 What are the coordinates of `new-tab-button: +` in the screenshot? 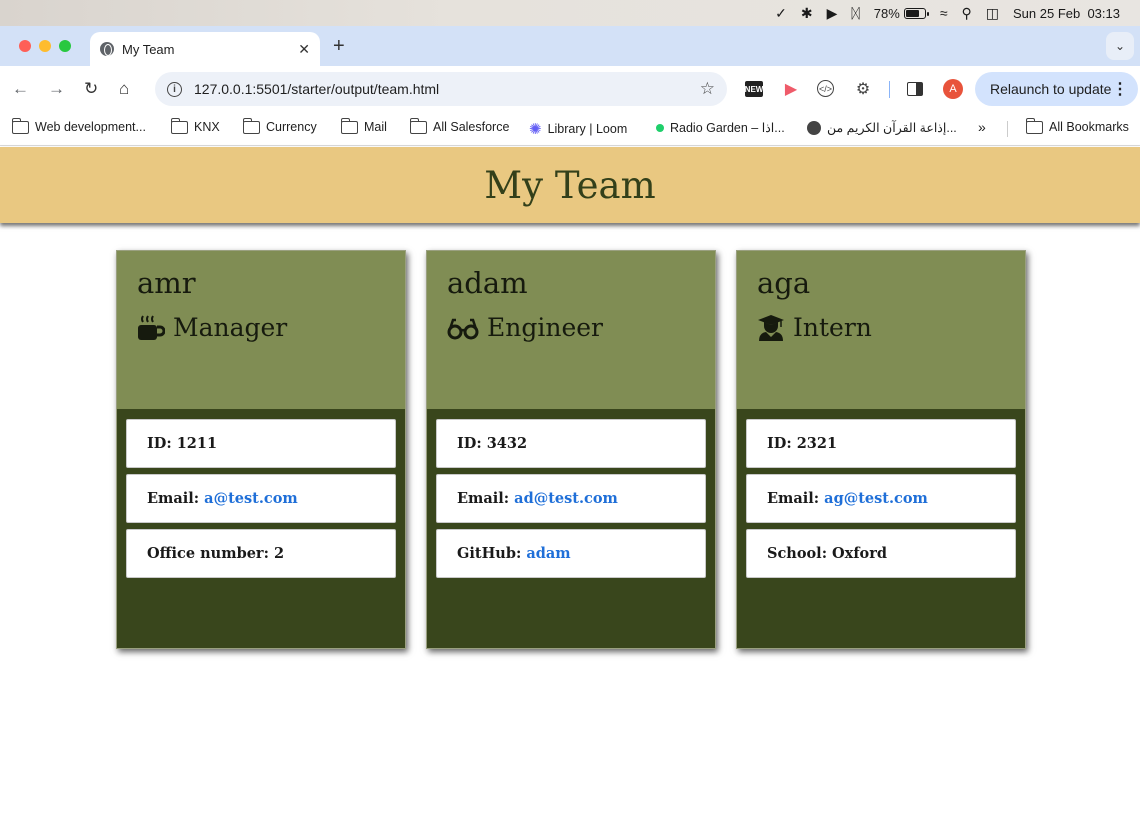 It's located at (339, 46).